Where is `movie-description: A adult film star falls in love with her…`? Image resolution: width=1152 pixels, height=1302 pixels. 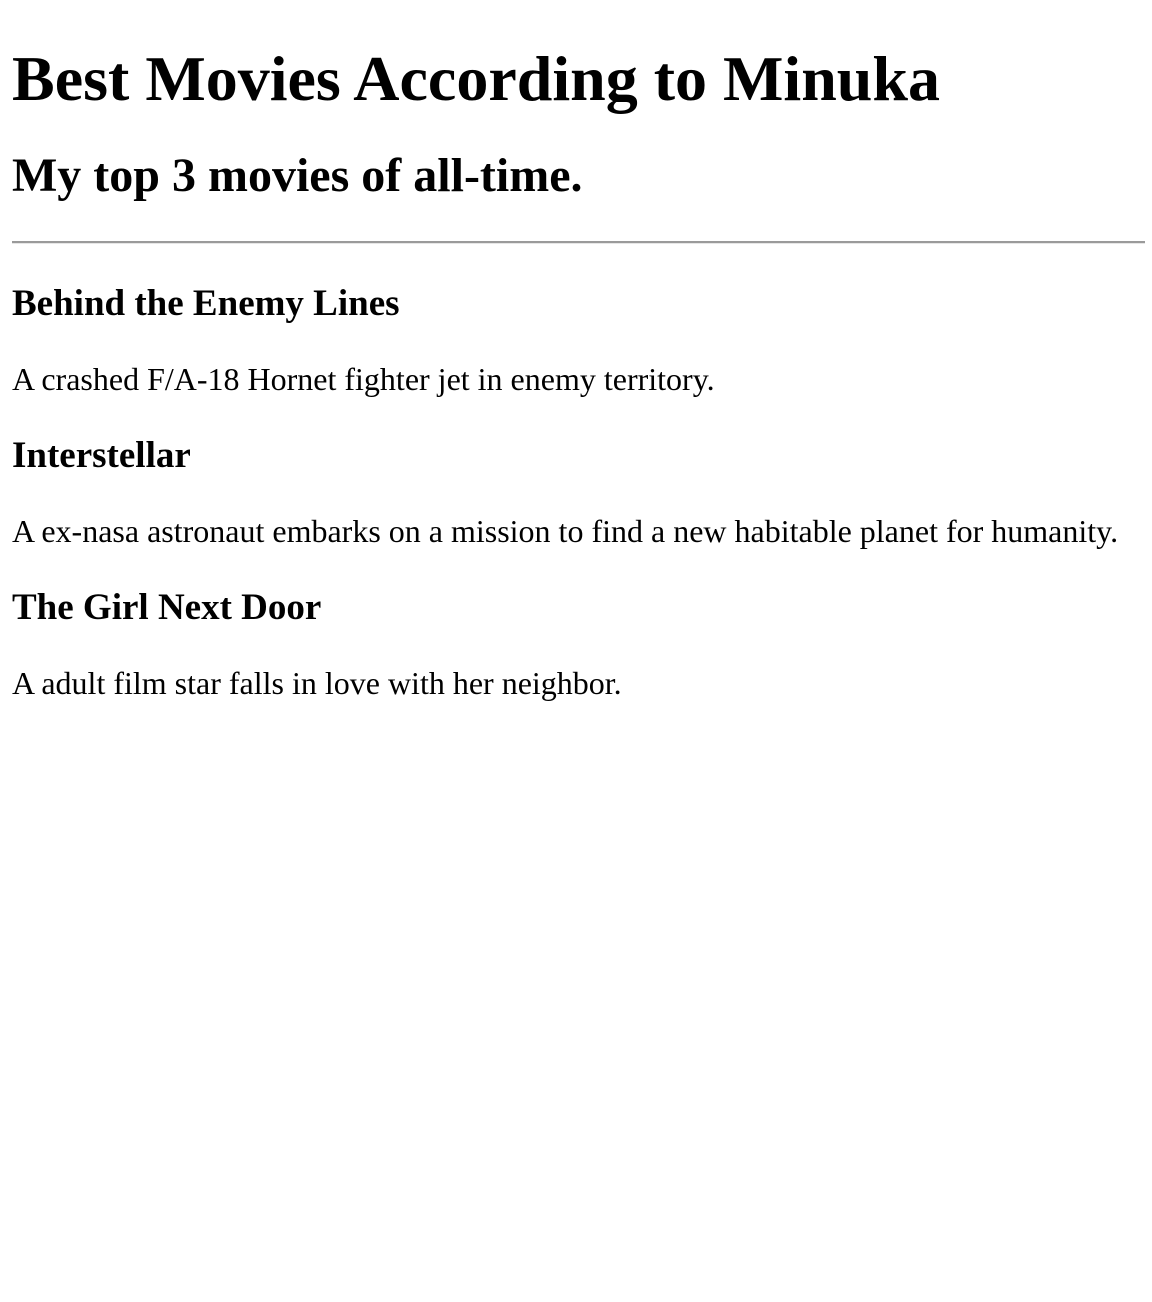
movie-description: A adult film star falls in love with her… is located at coordinates (317, 683).